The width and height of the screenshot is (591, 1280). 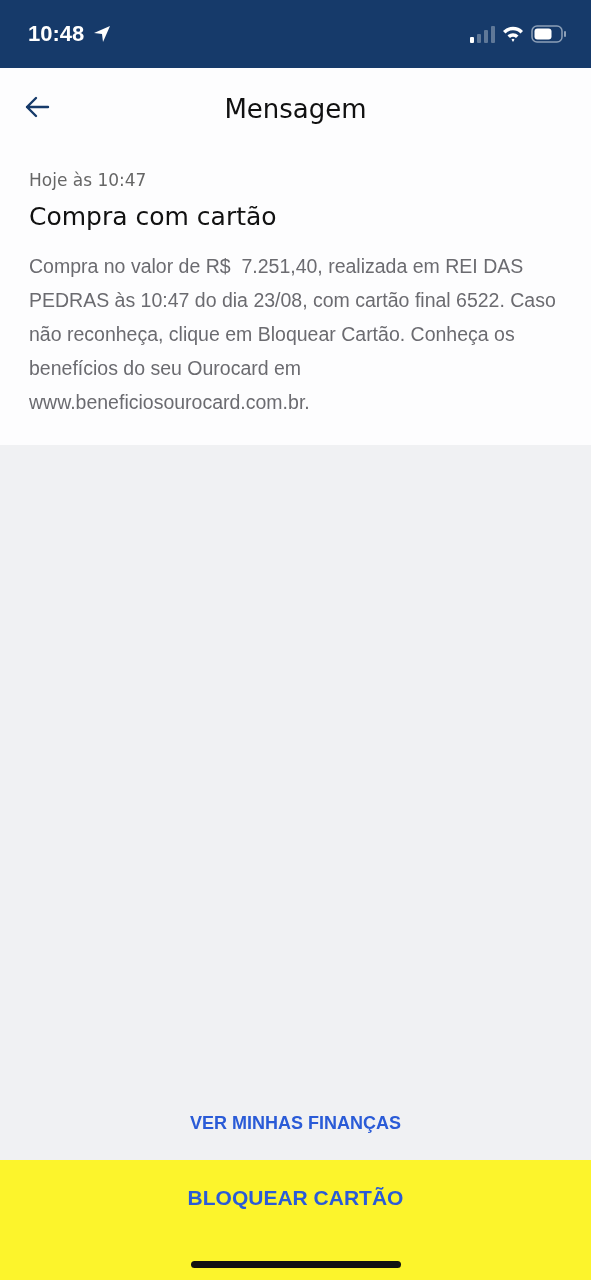 I want to click on finances-link: VER MINHAS FINANÇAS, so click(x=295, y=1123).